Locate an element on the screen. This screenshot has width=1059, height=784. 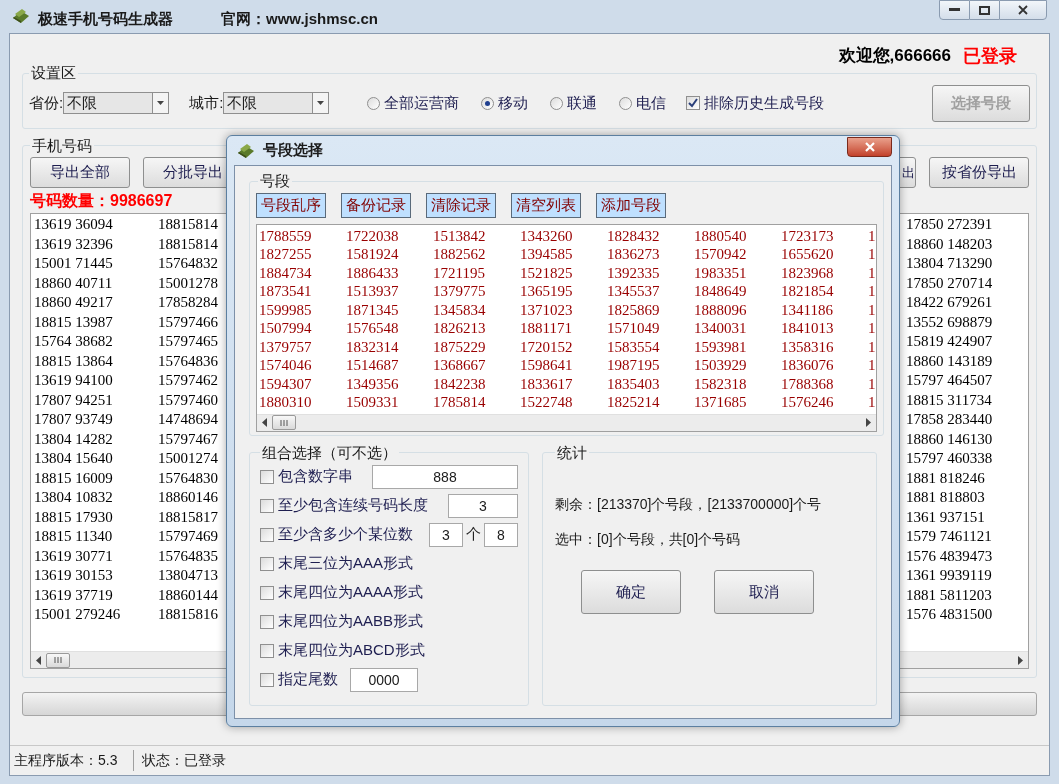
segment-cell-text: 1340031 is located at coordinates (721, 328).